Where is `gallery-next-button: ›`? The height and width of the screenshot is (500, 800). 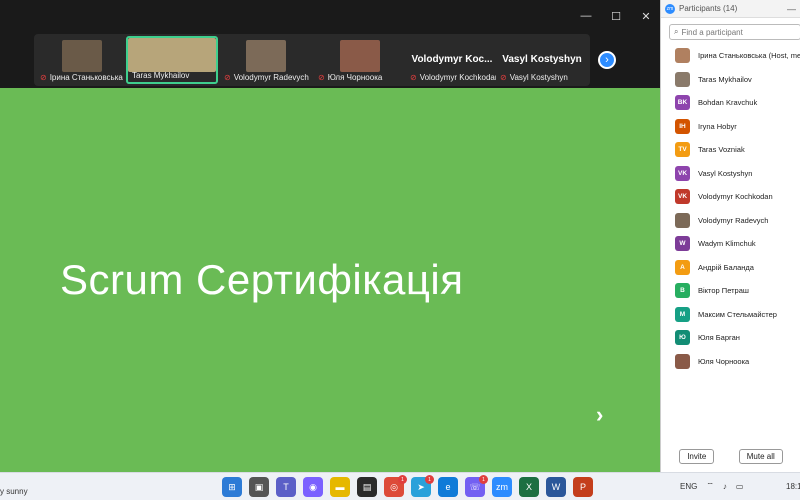
gallery-next-button: › is located at coordinates (607, 60).